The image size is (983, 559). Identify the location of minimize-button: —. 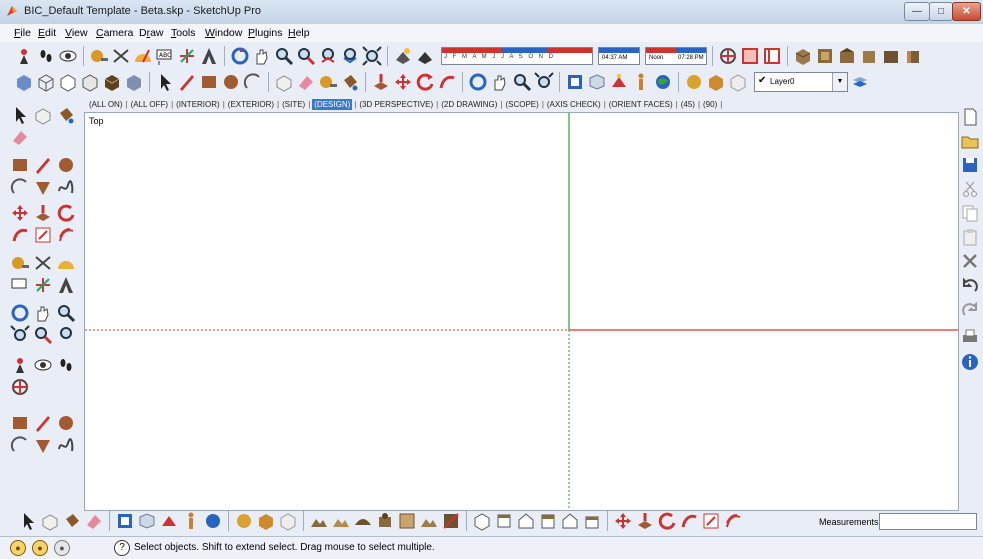
(917, 11).